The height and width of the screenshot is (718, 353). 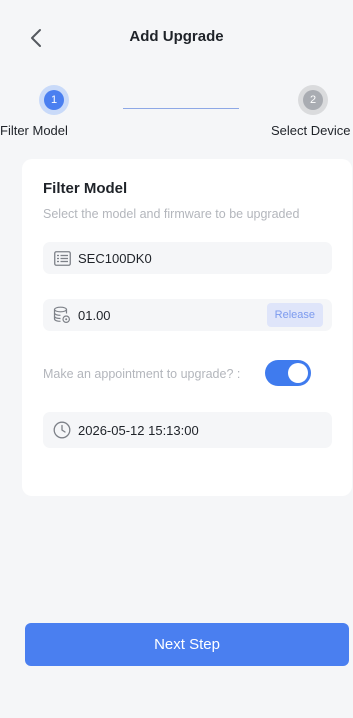 I want to click on list-icon, so click(x=62, y=258).